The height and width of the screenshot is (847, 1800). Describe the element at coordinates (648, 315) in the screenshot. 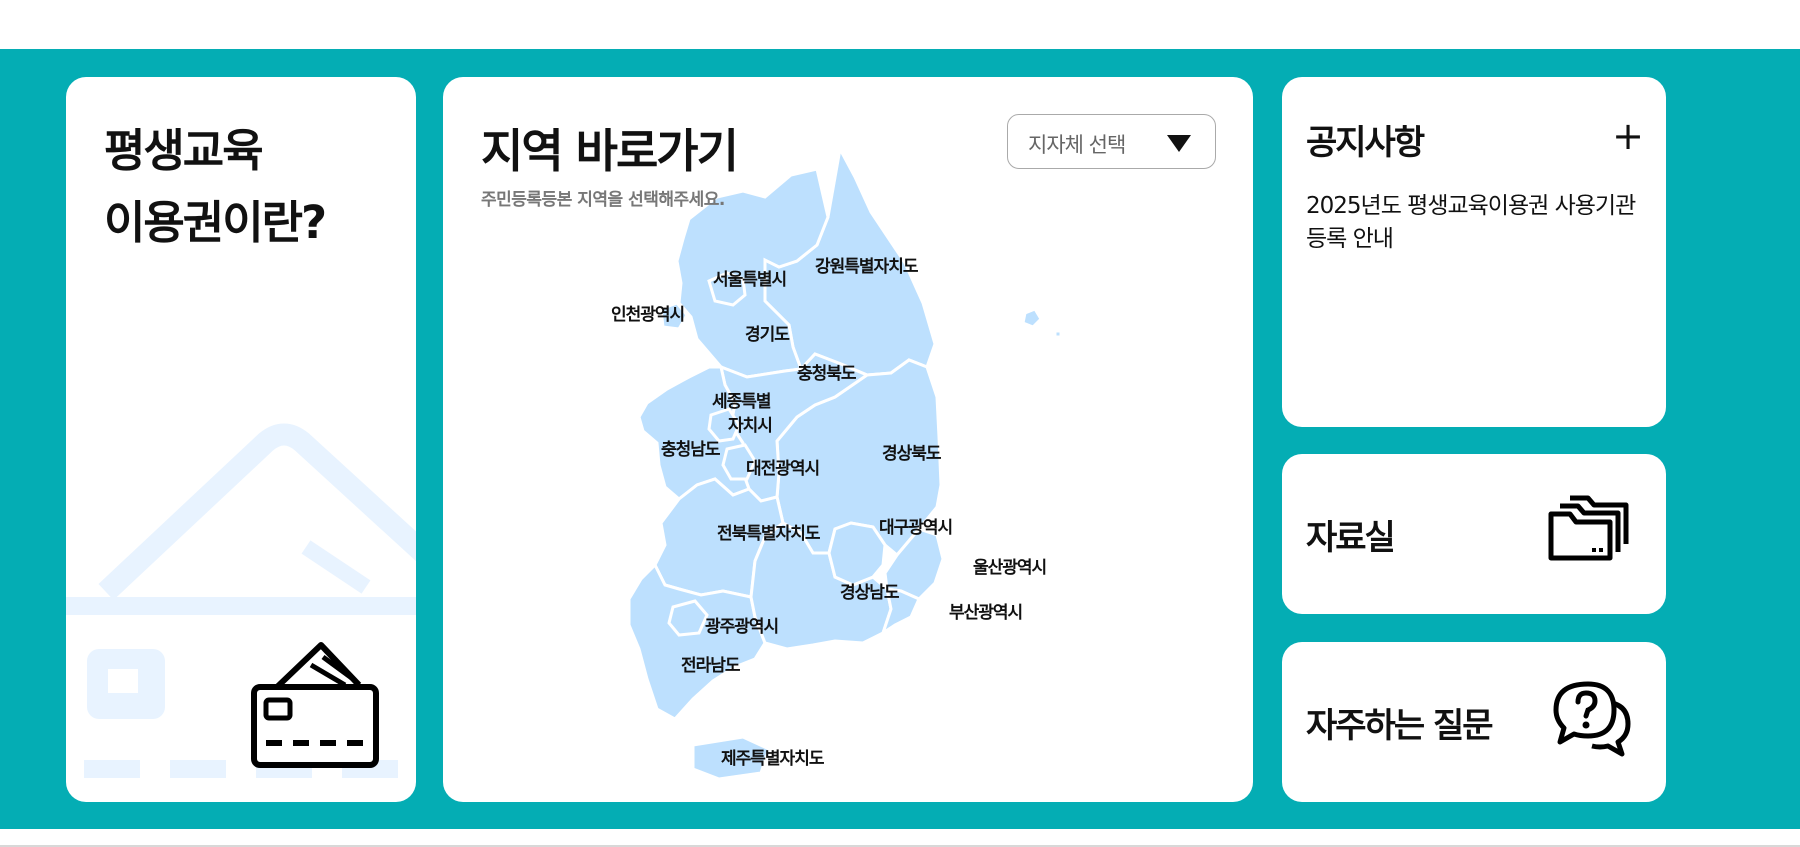

I see `label-incheon: 인천광역시` at that location.